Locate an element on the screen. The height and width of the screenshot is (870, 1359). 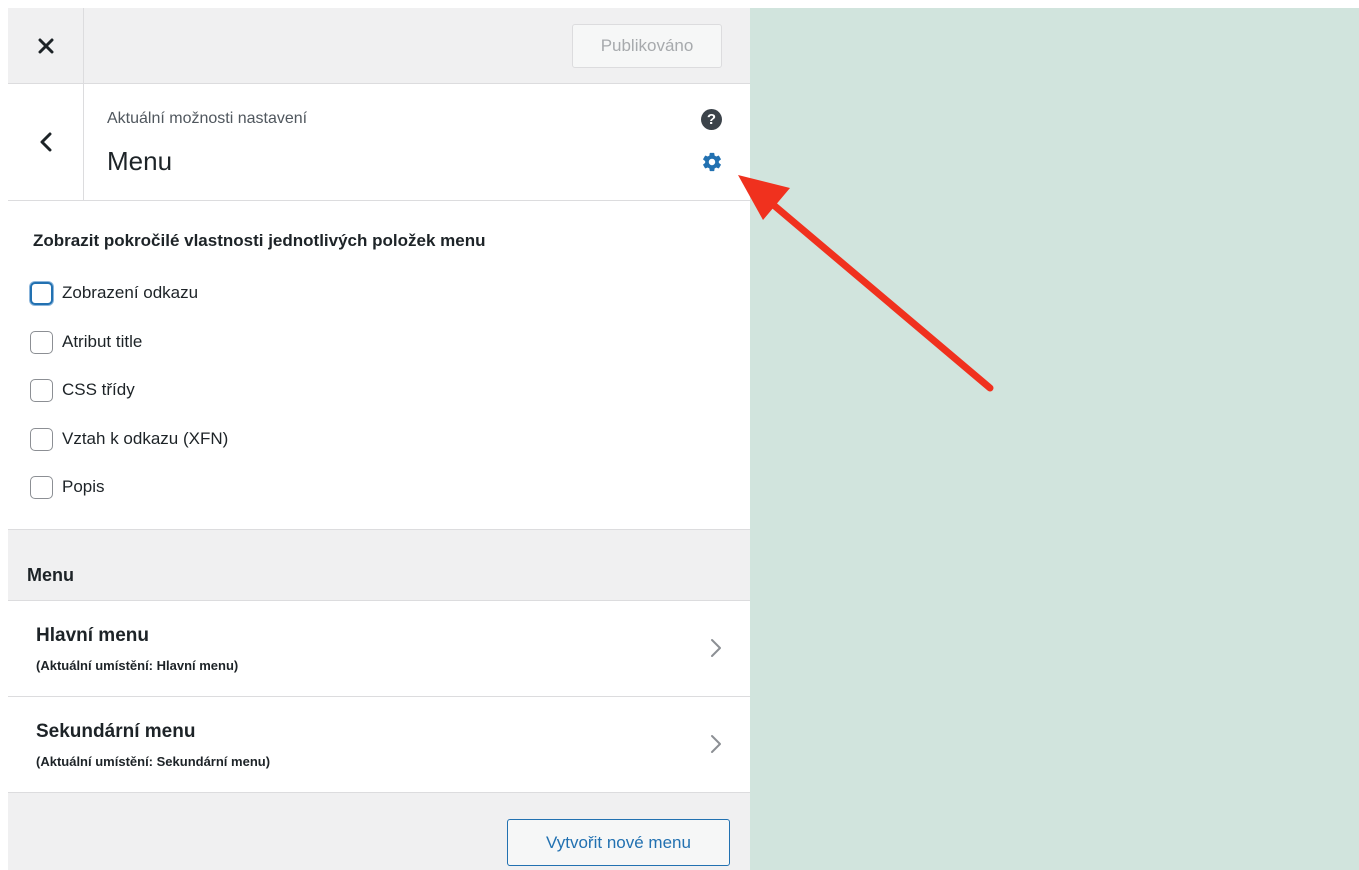
menus-heading: Menu is located at coordinates (50, 575).